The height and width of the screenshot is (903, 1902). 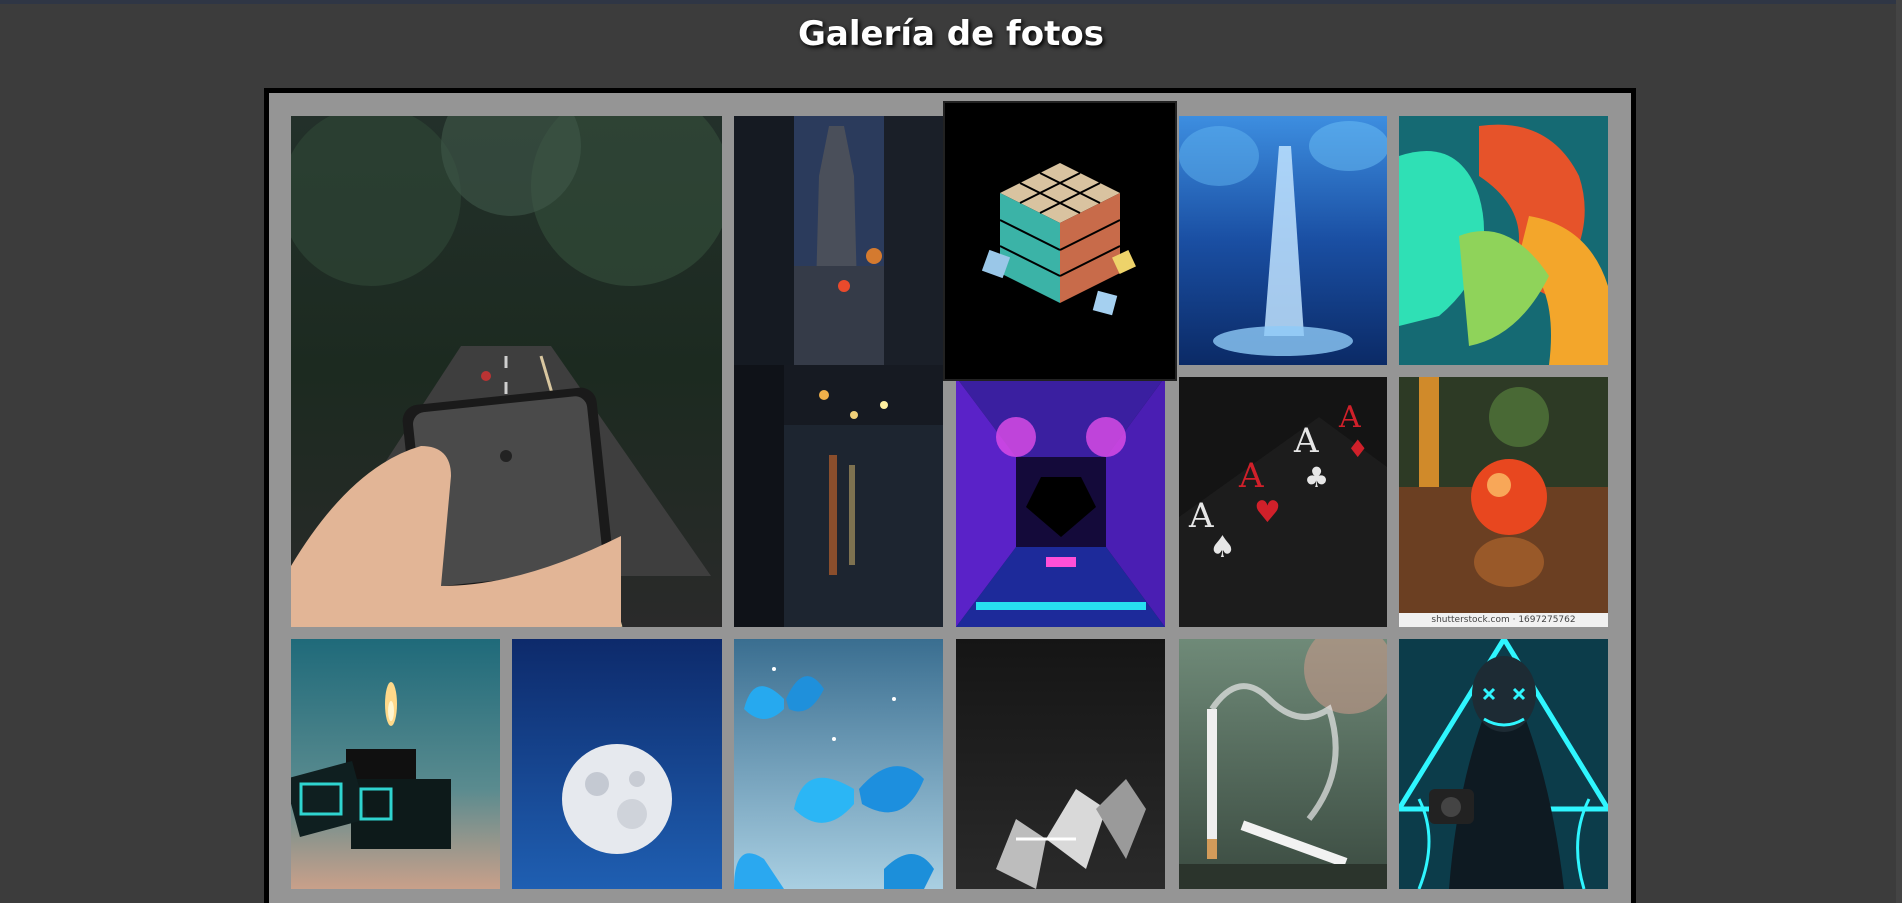 What do you see at coordinates (1283, 502) in the screenshot?
I see `aces-cards-photo: A A A A ♠ ♥ ♣ ♦` at bounding box center [1283, 502].